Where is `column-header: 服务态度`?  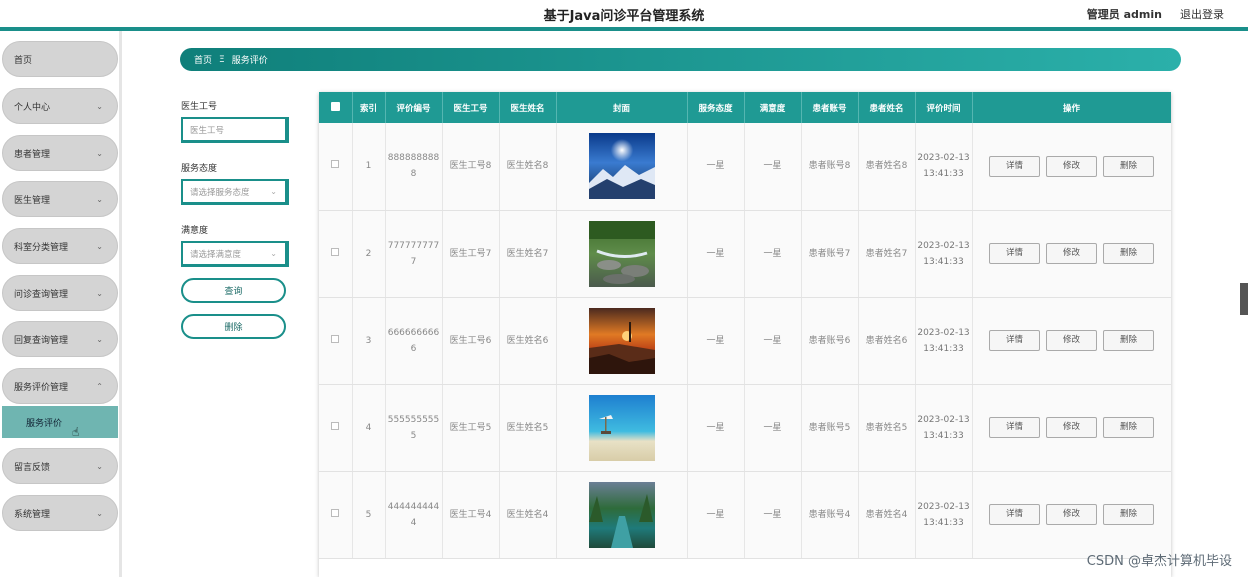 column-header: 服务态度 is located at coordinates (716, 107).